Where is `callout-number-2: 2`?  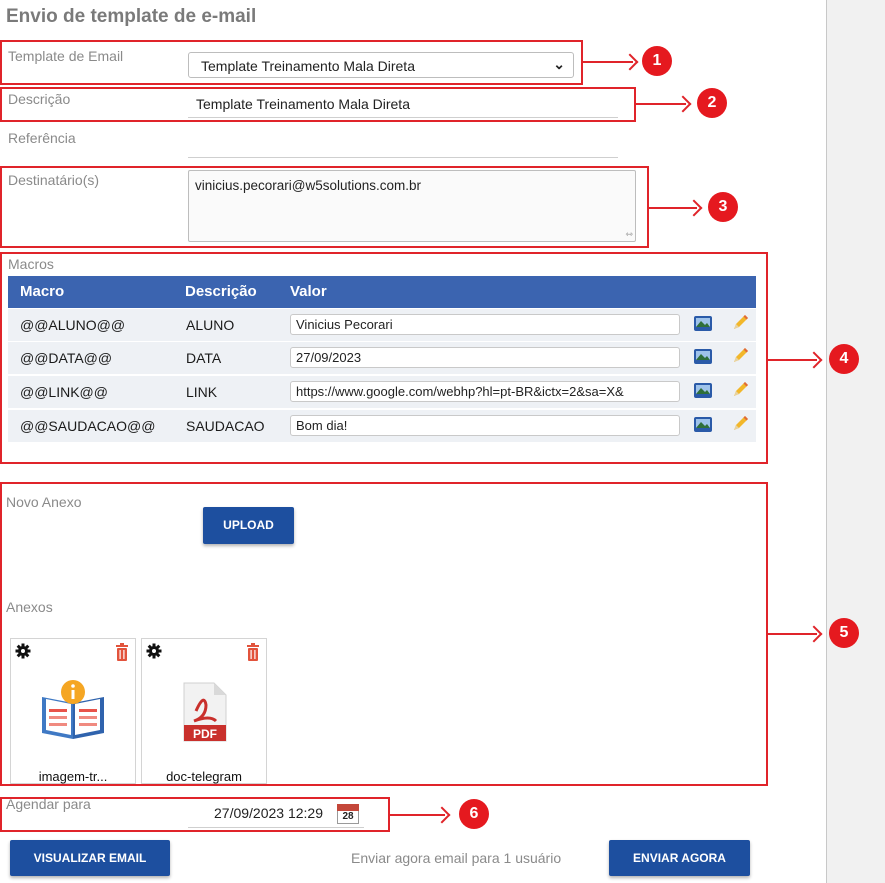 callout-number-2: 2 is located at coordinates (712, 103).